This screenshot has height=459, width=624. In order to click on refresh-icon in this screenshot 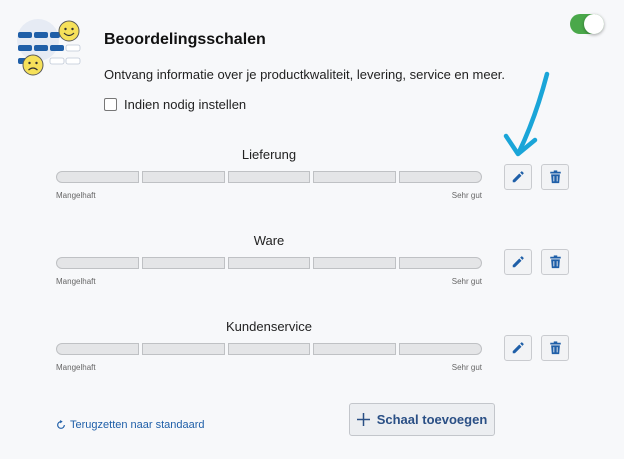, I will do `click(61, 424)`.